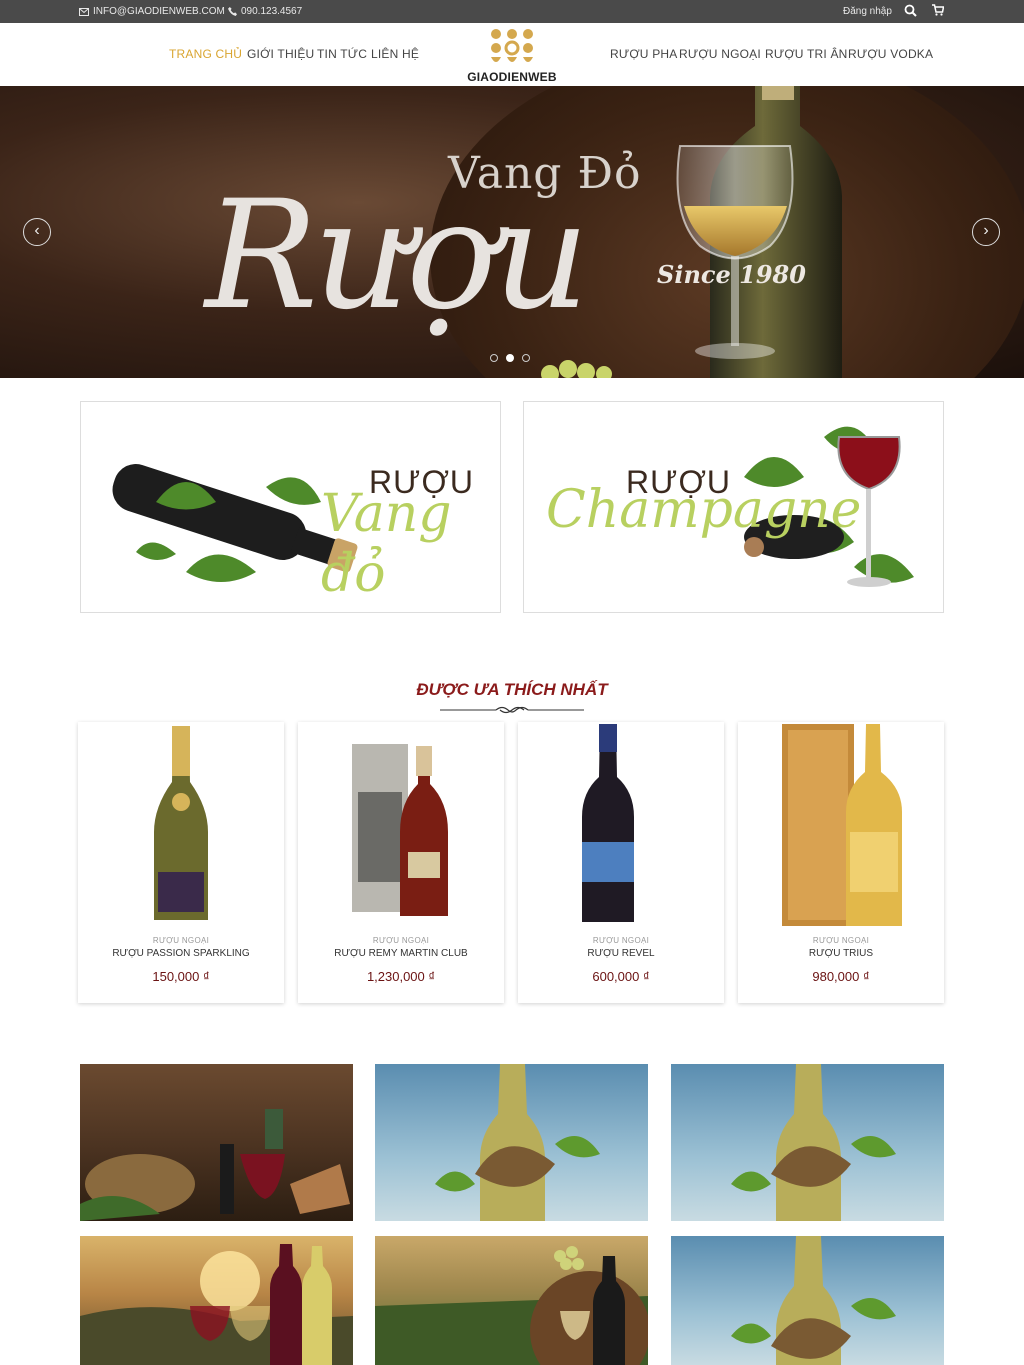  I want to click on slider-dots, so click(510, 358).